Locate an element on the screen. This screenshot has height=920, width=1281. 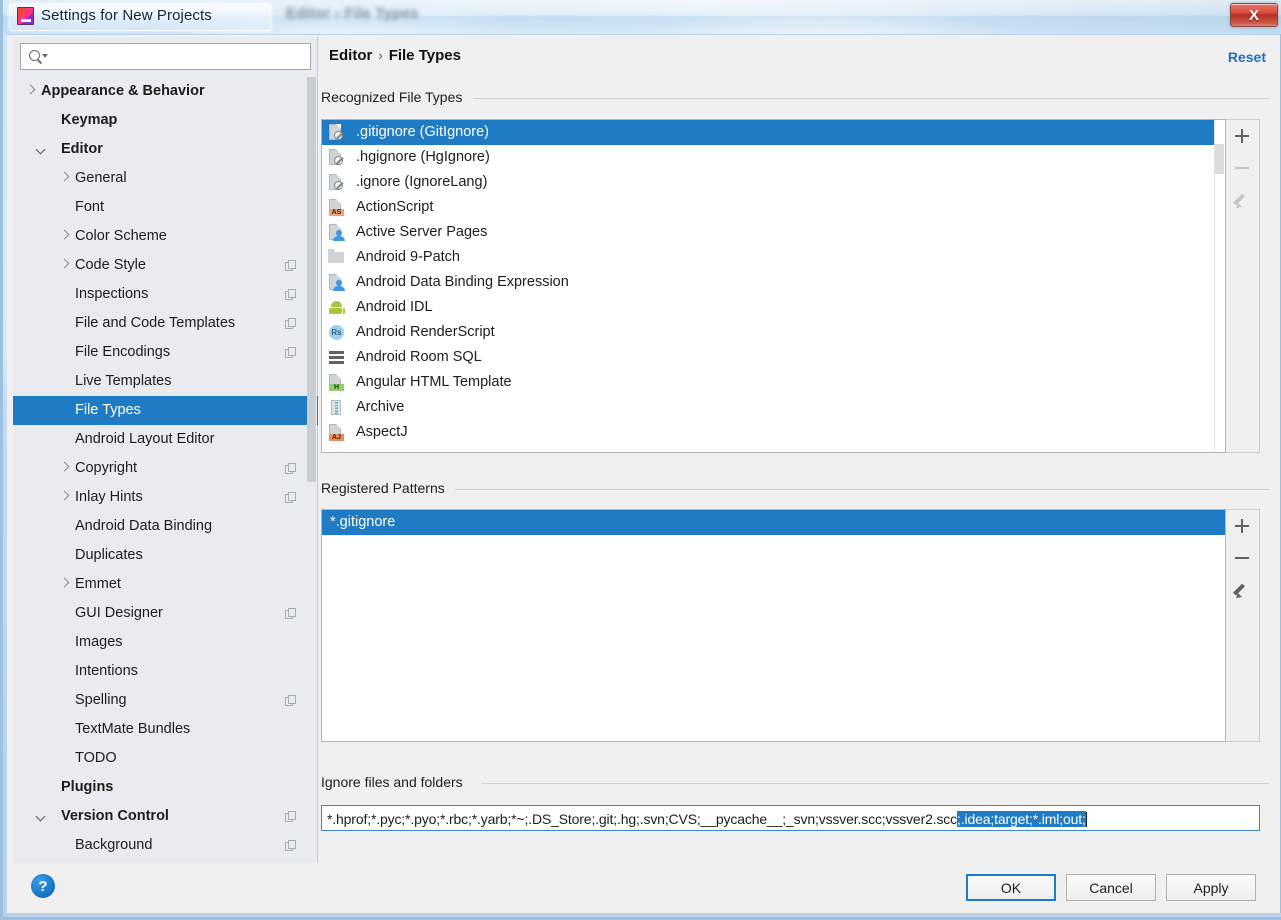
ignore-files-label: Ignore files and folders is located at coordinates (396, 782).